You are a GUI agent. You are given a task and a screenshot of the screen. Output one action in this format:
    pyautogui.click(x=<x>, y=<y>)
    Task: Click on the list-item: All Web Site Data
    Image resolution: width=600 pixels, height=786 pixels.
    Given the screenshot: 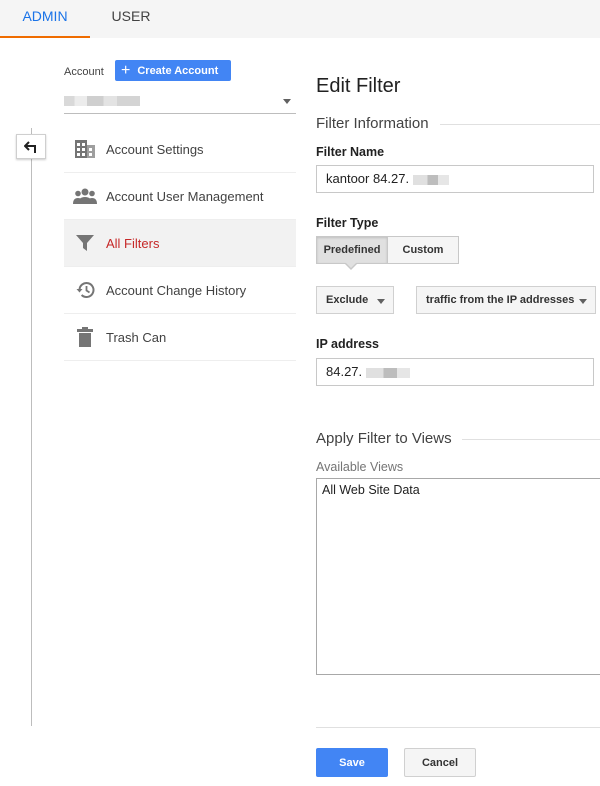 What is the action you would take?
    pyautogui.click(x=458, y=488)
    